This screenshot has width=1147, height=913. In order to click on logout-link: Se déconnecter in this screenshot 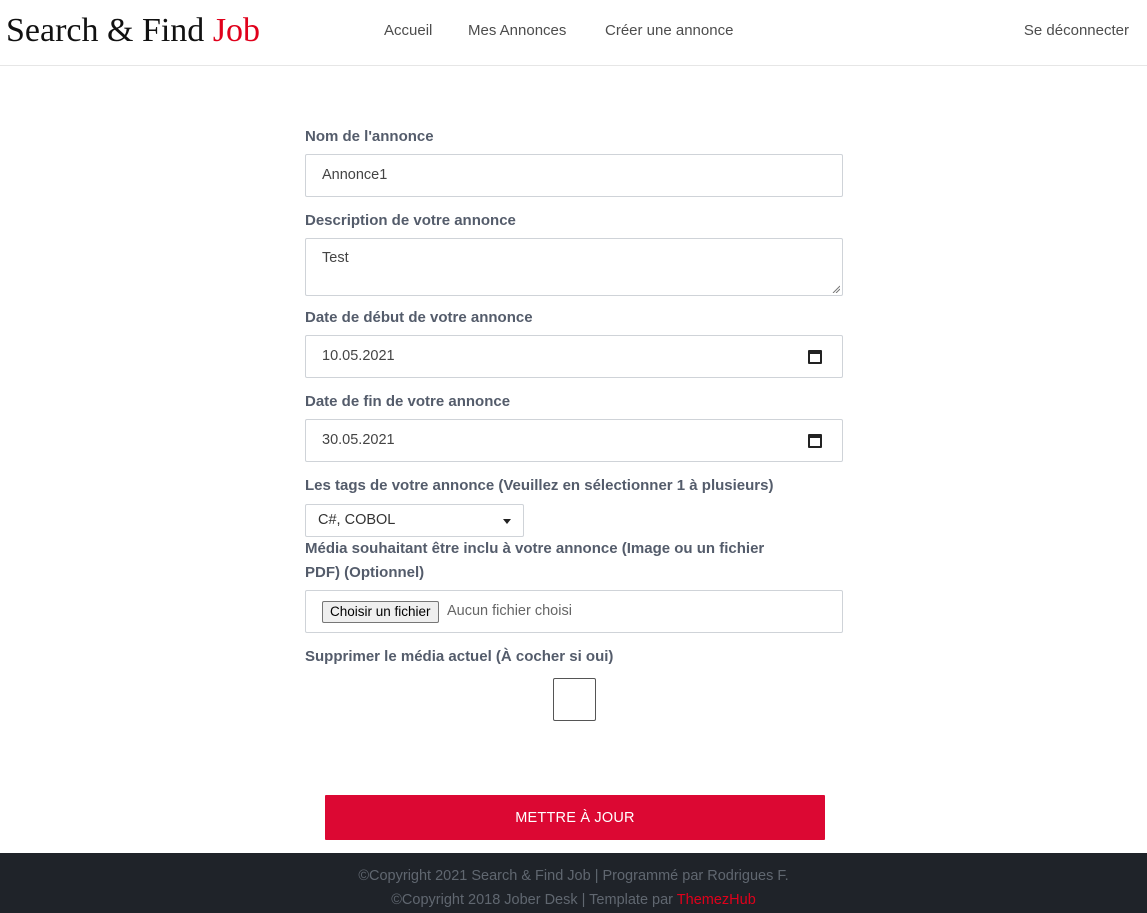, I will do `click(1076, 30)`.